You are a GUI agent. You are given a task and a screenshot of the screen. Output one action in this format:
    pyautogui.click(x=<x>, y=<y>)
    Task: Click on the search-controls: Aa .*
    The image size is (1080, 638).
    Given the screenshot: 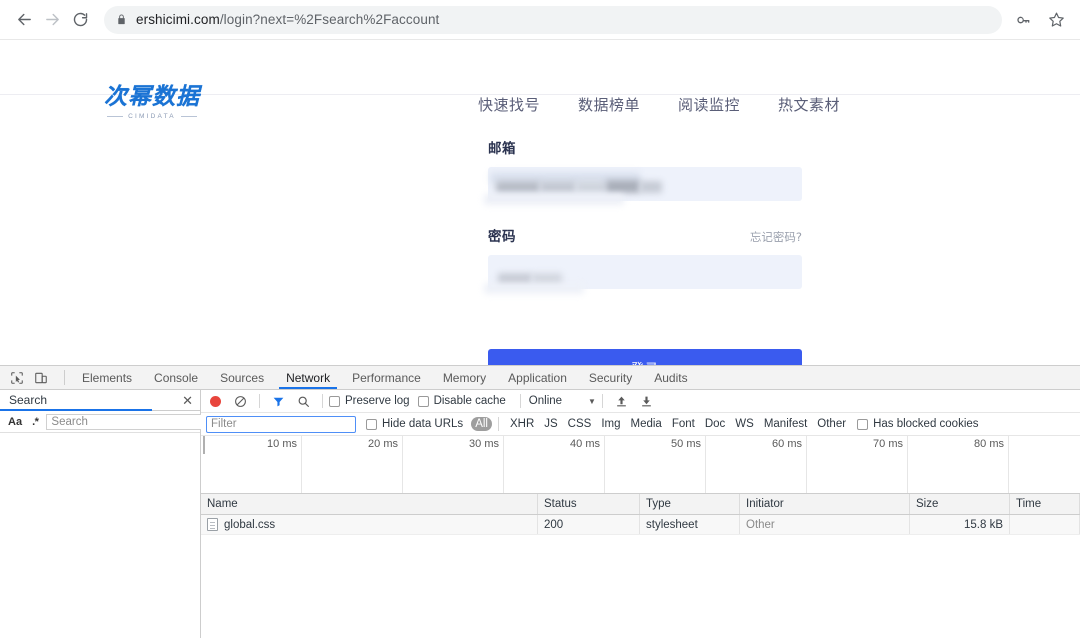 What is the action you would take?
    pyautogui.click(x=123, y=422)
    